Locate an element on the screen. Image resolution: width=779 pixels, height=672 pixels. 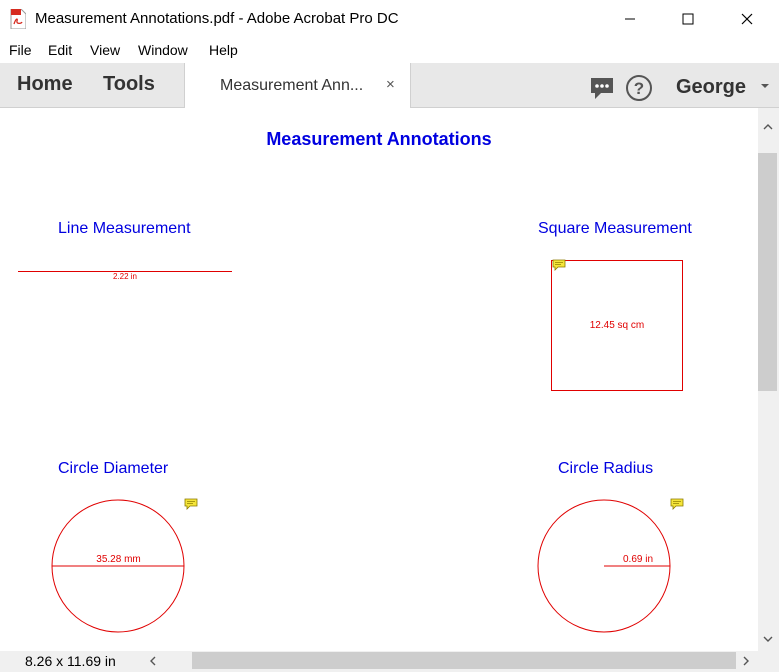
close-window-button is located at coordinates (747, 19).